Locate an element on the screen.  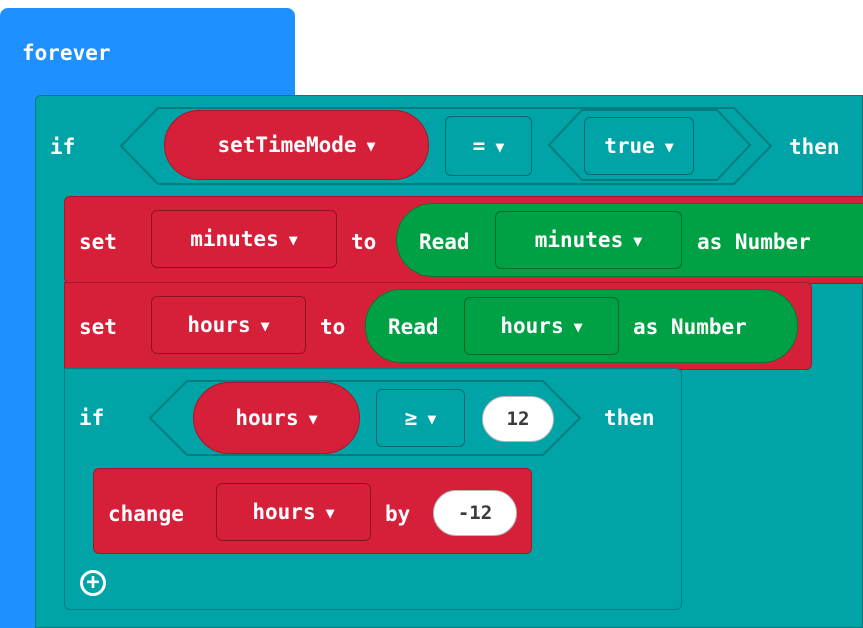
true-dropdown: true ▼ is located at coordinates (639, 146).